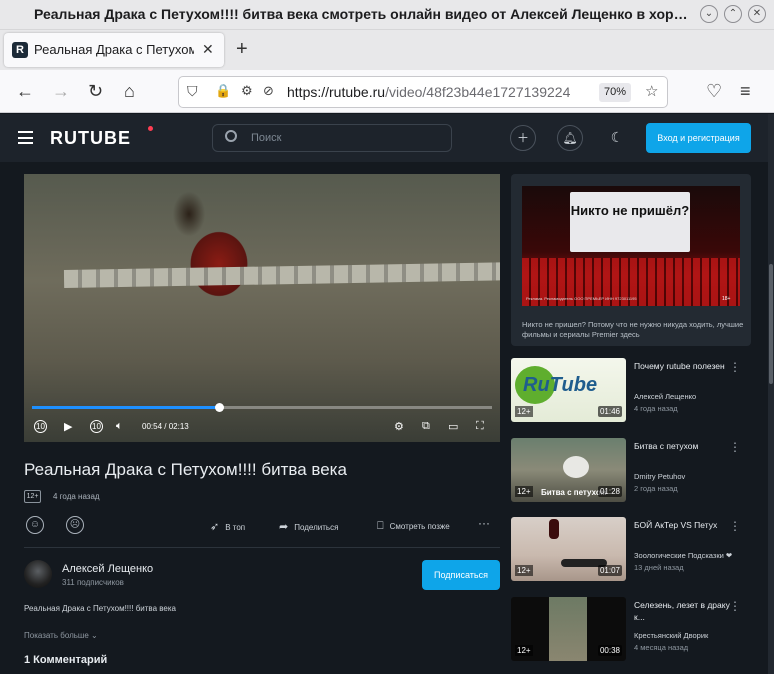  What do you see at coordinates (223, 91) in the screenshot?
I see `lock-icon: 🔒` at bounding box center [223, 91].